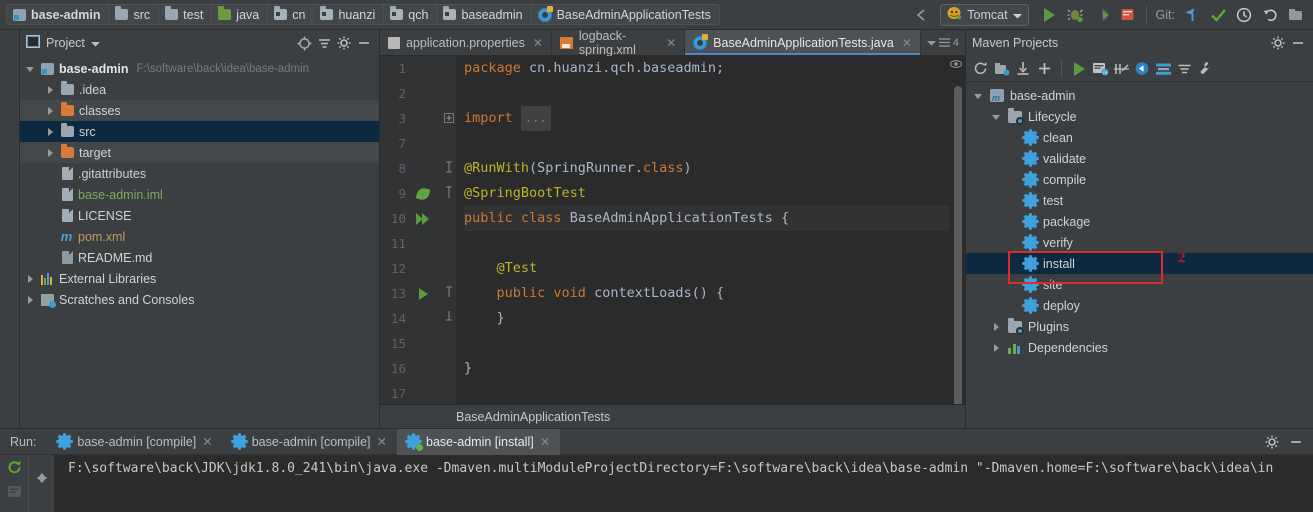 The width and height of the screenshot is (1313, 512). I want to click on run-with-coverage-icon, so click(1102, 15).